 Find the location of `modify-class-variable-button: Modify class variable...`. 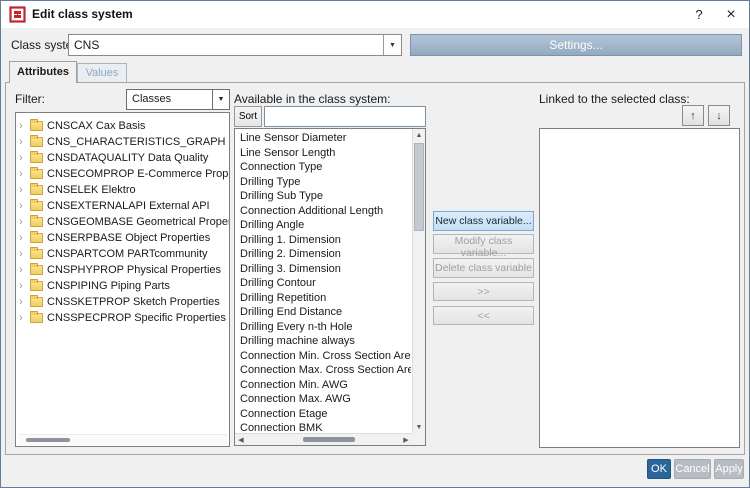

modify-class-variable-button: Modify class variable... is located at coordinates (483, 246).